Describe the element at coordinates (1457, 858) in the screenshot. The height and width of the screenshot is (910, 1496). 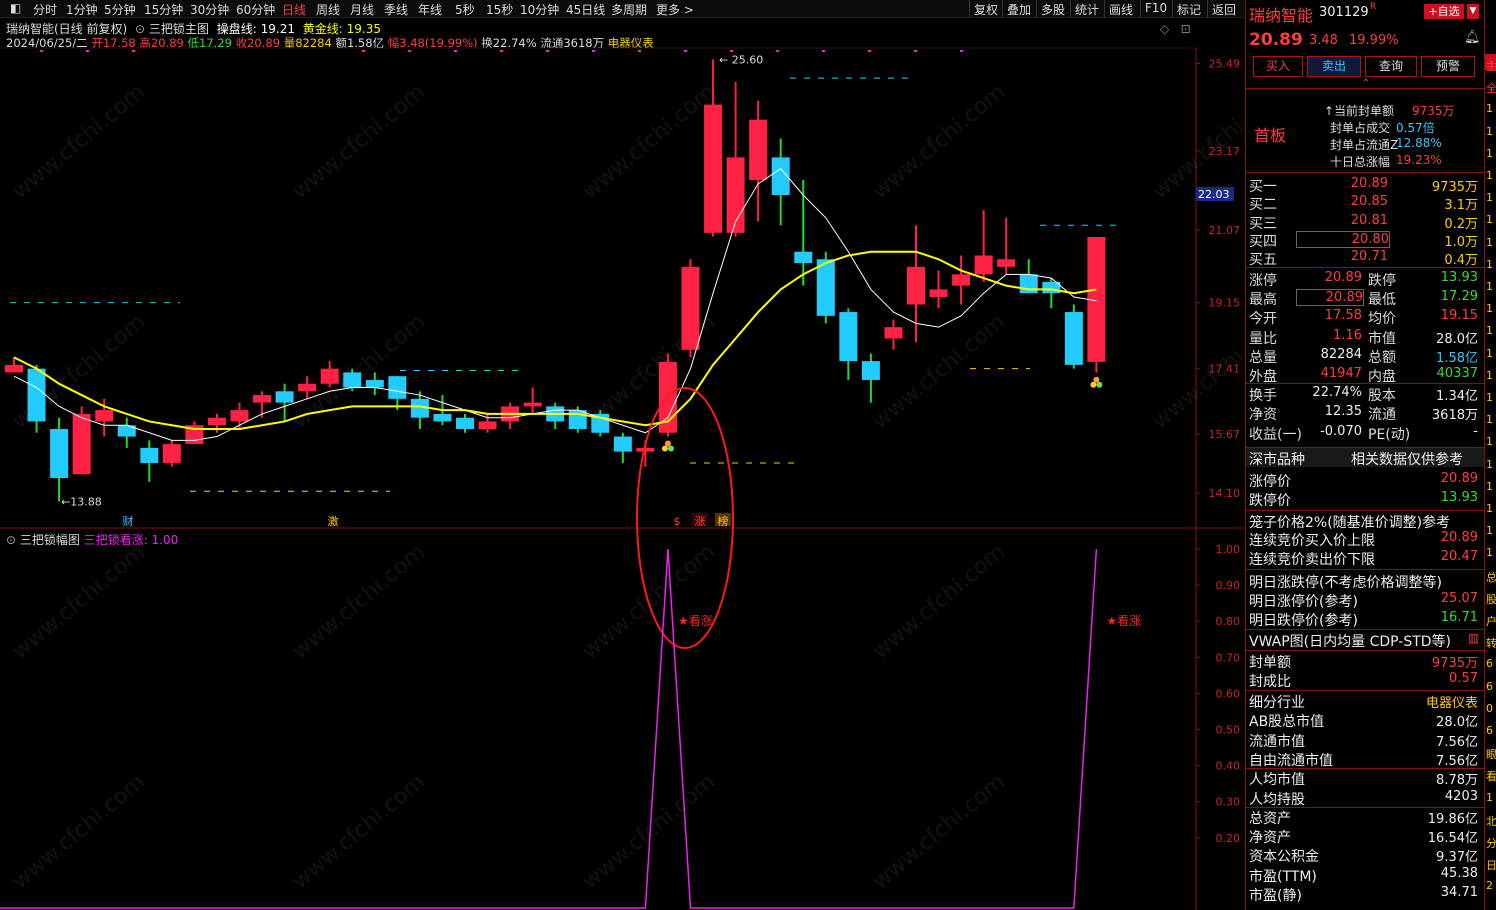
I see `fundamental-row-value: 9.37亿` at that location.